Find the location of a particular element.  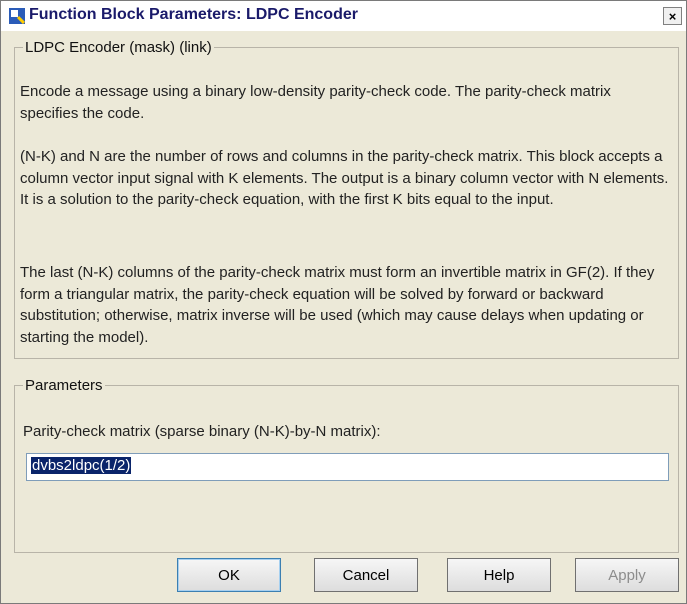

window-title: Function Block Parameters: LDPC Encoder is located at coordinates (193, 14).